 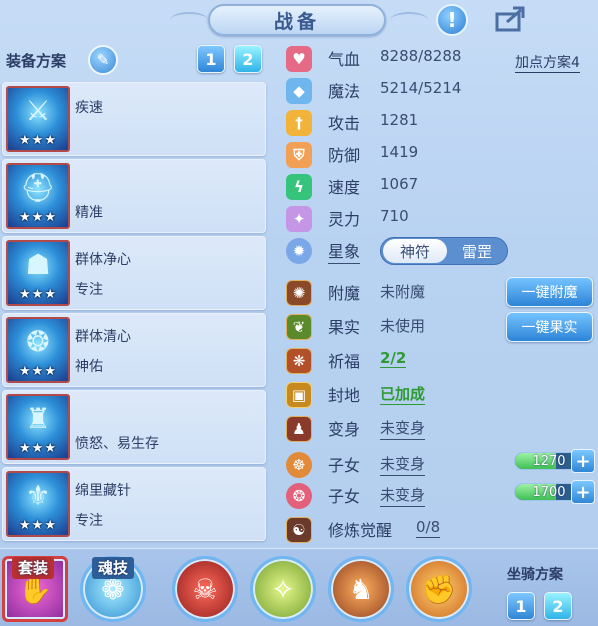 I want to click on child-icon: ☸, so click(x=299, y=465).